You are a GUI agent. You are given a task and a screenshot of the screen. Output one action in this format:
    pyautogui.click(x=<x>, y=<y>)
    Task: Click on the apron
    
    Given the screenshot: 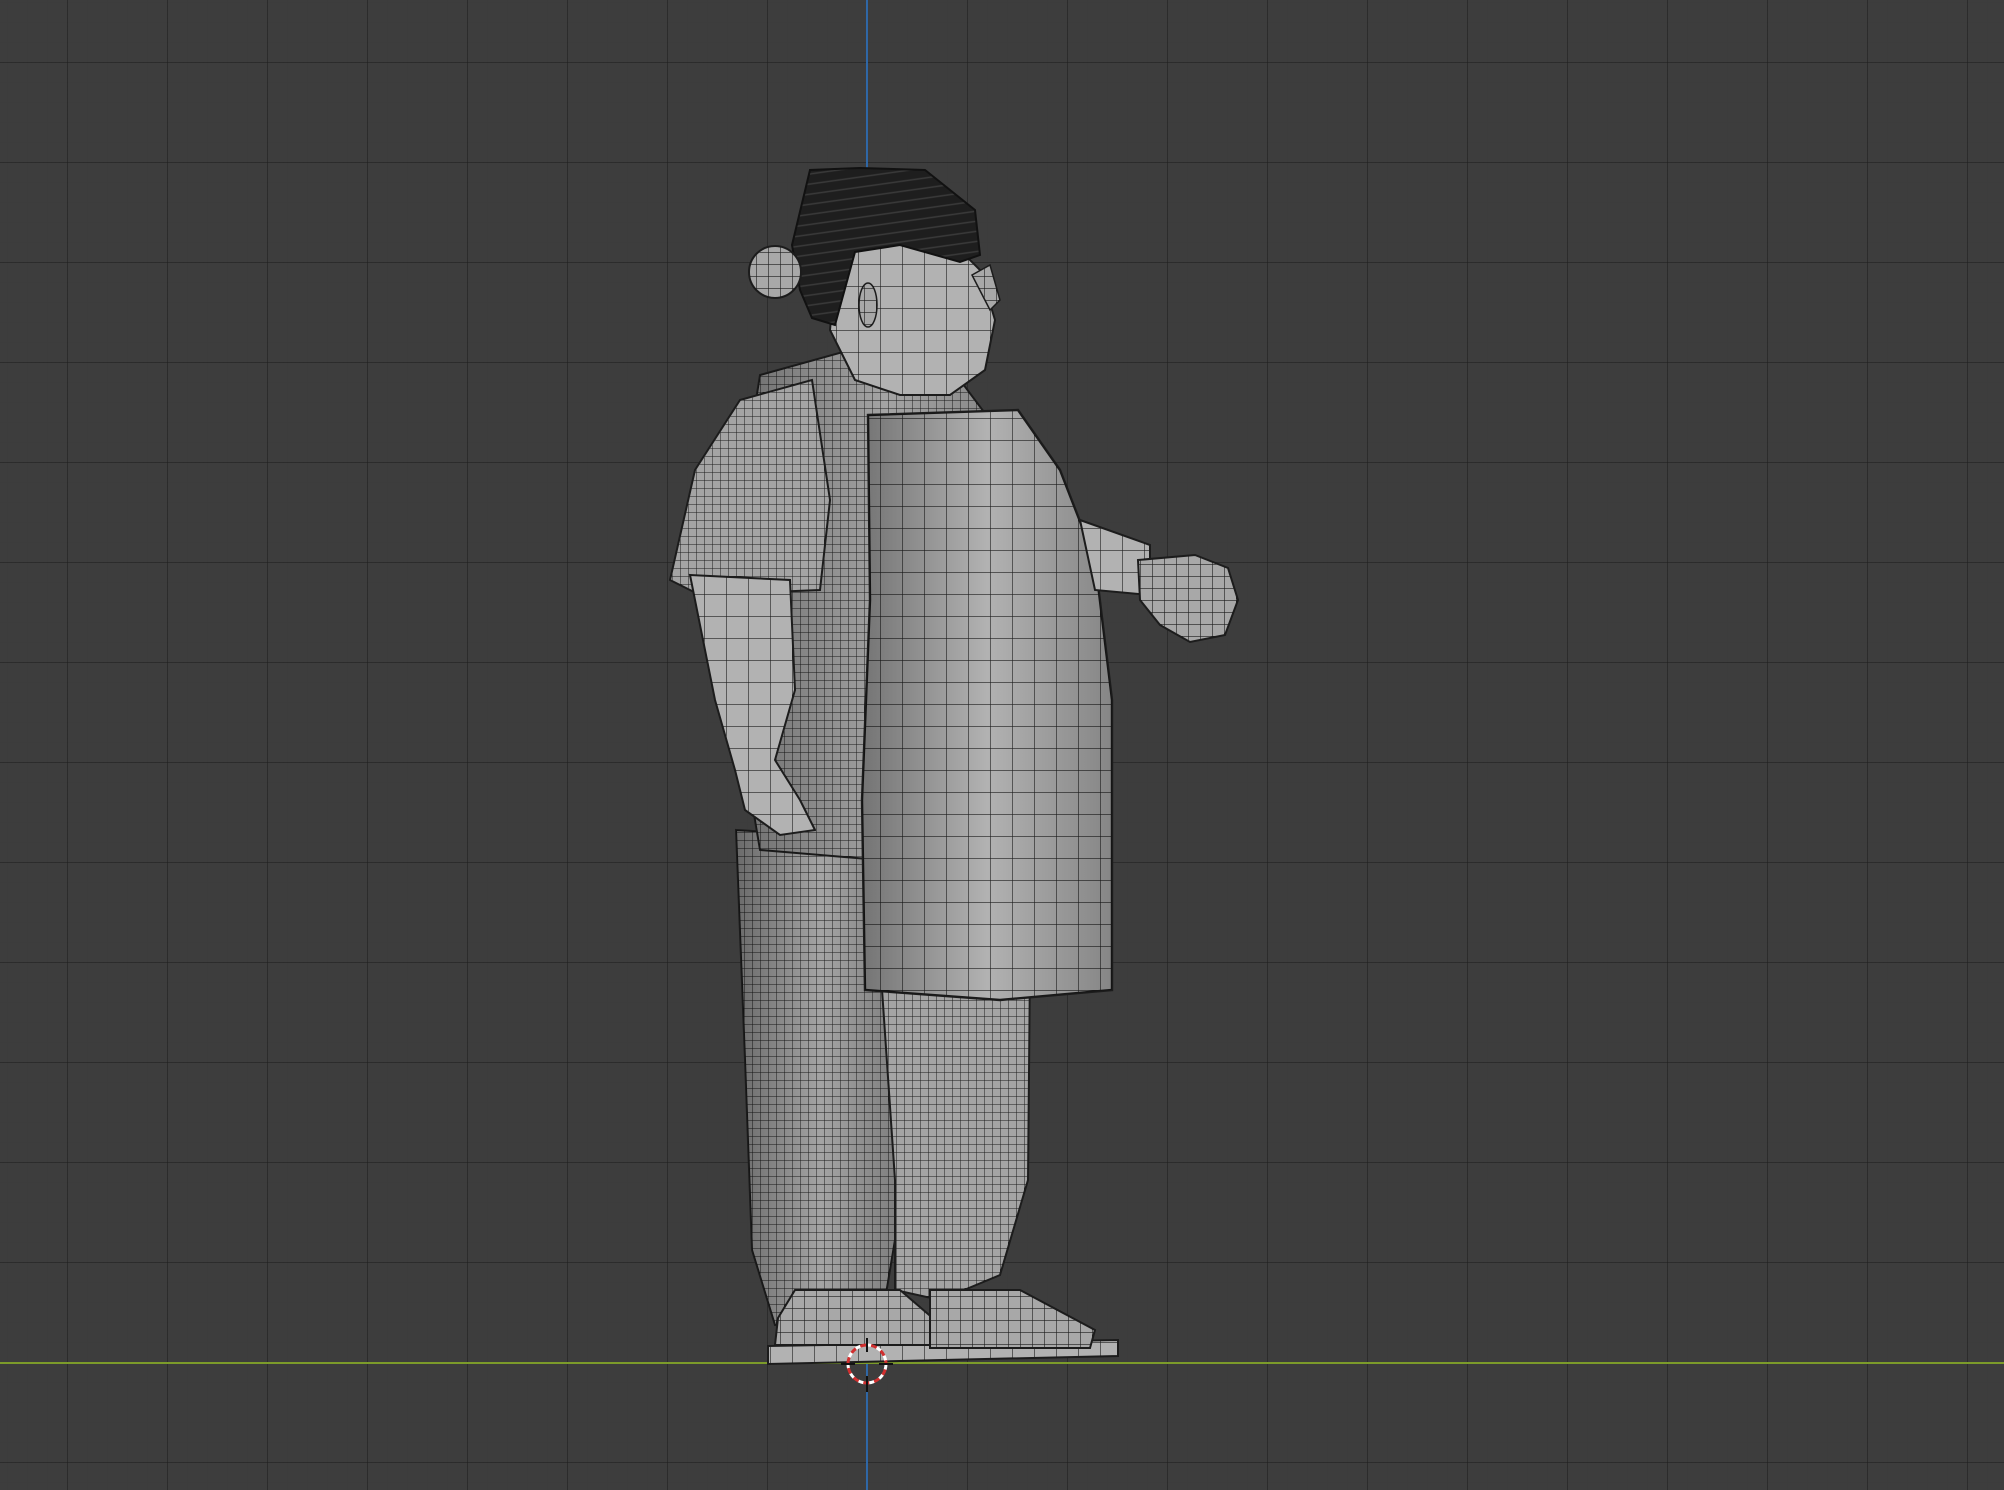 What is the action you would take?
    pyautogui.click(x=987, y=705)
    